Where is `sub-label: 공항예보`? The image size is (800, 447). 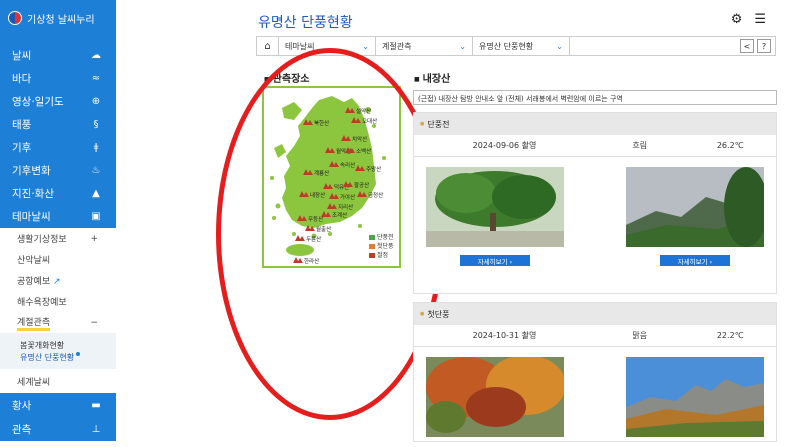
sub-label: 공항예보 is located at coordinates (34, 282).